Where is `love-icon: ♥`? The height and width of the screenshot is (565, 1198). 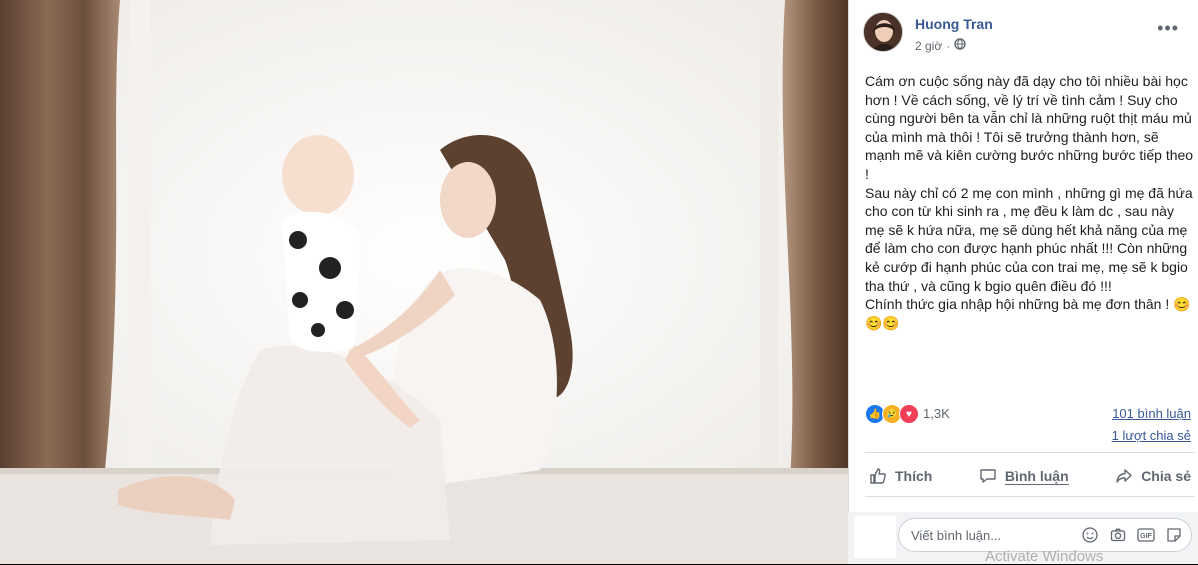
love-icon: ♥ is located at coordinates (909, 414).